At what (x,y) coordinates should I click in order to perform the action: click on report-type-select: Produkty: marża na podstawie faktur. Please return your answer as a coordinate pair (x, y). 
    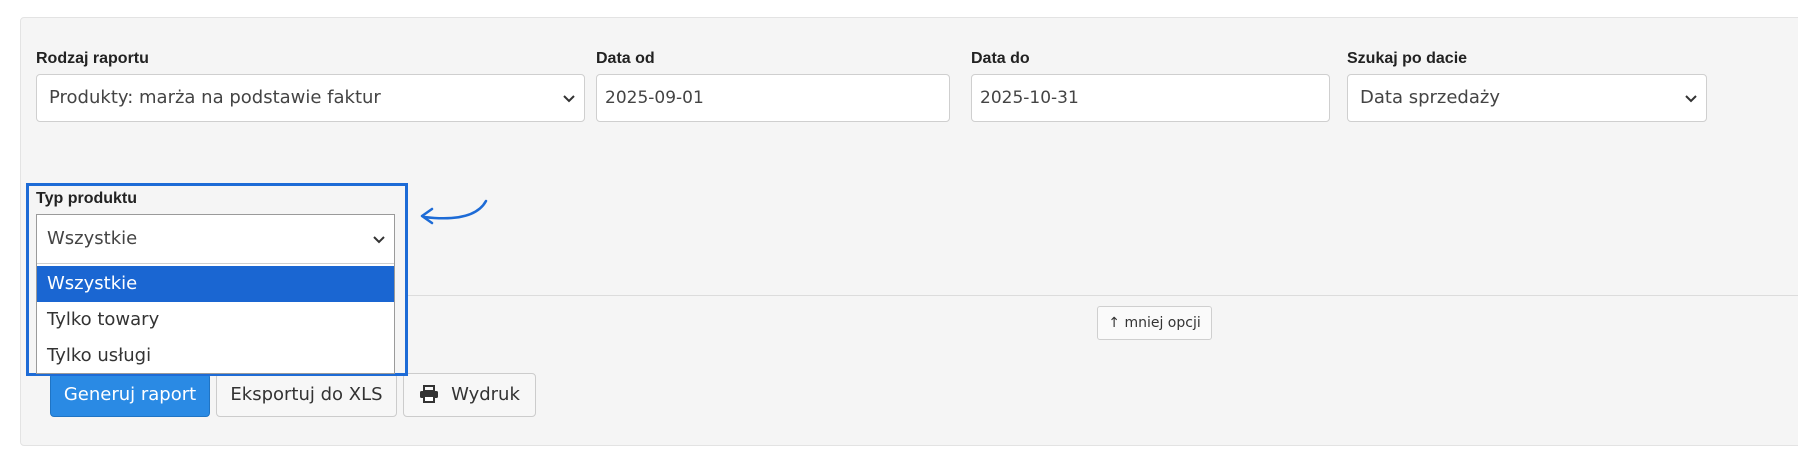
    Looking at the image, I should click on (310, 98).